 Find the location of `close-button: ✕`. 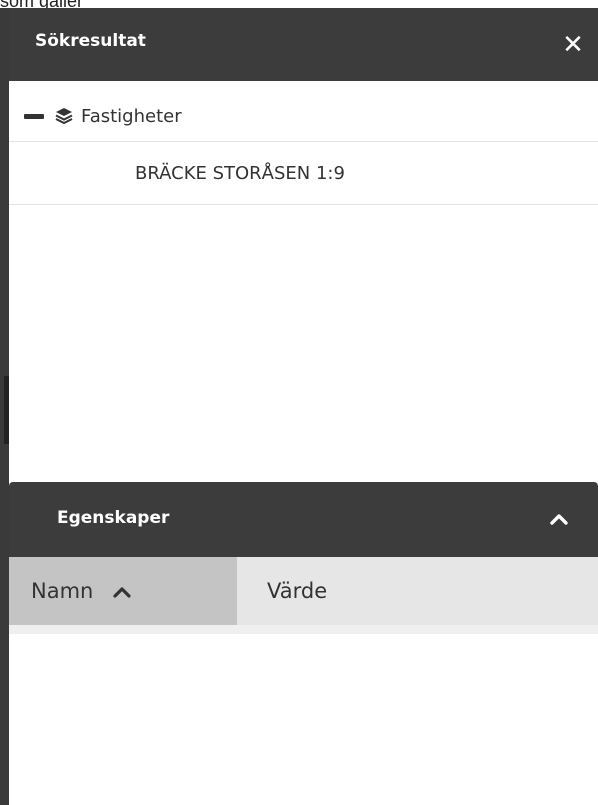

close-button: ✕ is located at coordinates (573, 45).